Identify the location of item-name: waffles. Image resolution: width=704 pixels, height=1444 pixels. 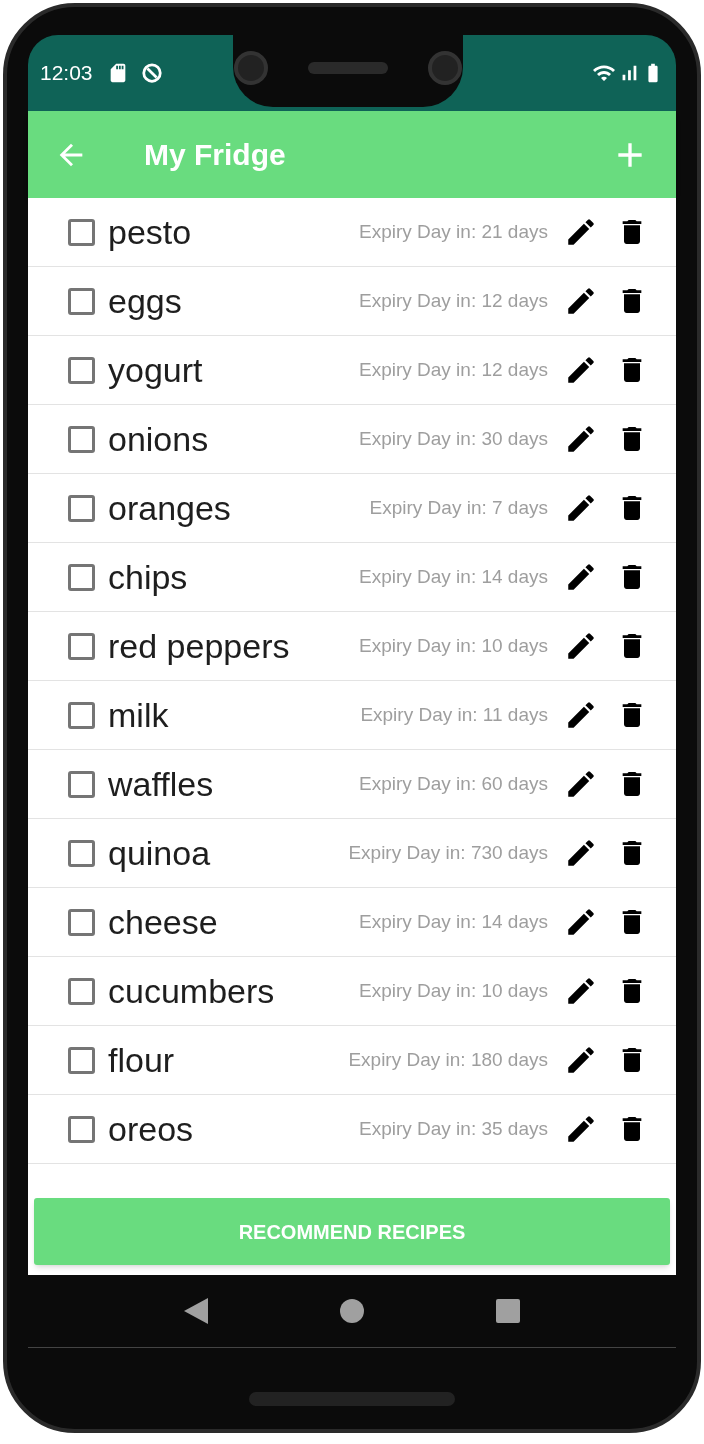
(161, 784).